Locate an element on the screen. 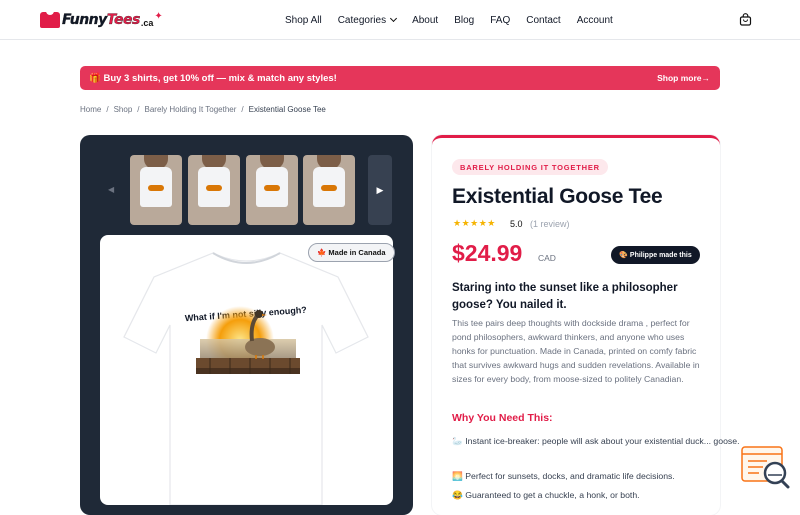 The width and height of the screenshot is (800, 515). review-count-link: (1 review) is located at coordinates (550, 224).